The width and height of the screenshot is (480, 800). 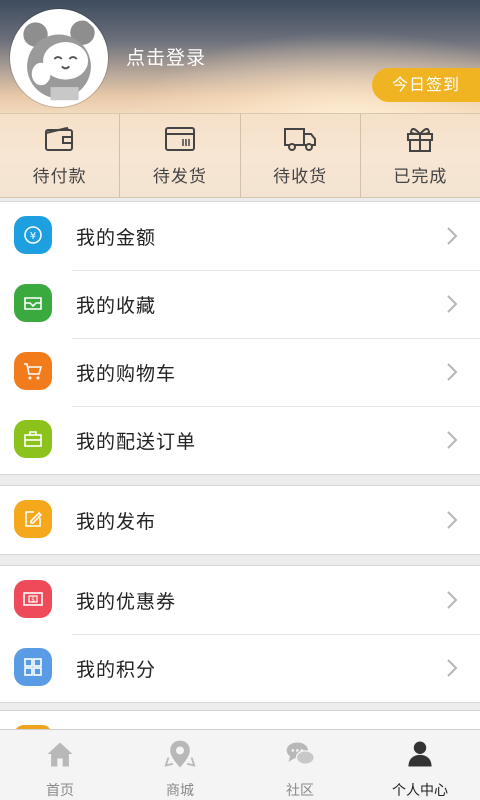 What do you see at coordinates (33, 303) in the screenshot?
I see `collection-tray-icon` at bounding box center [33, 303].